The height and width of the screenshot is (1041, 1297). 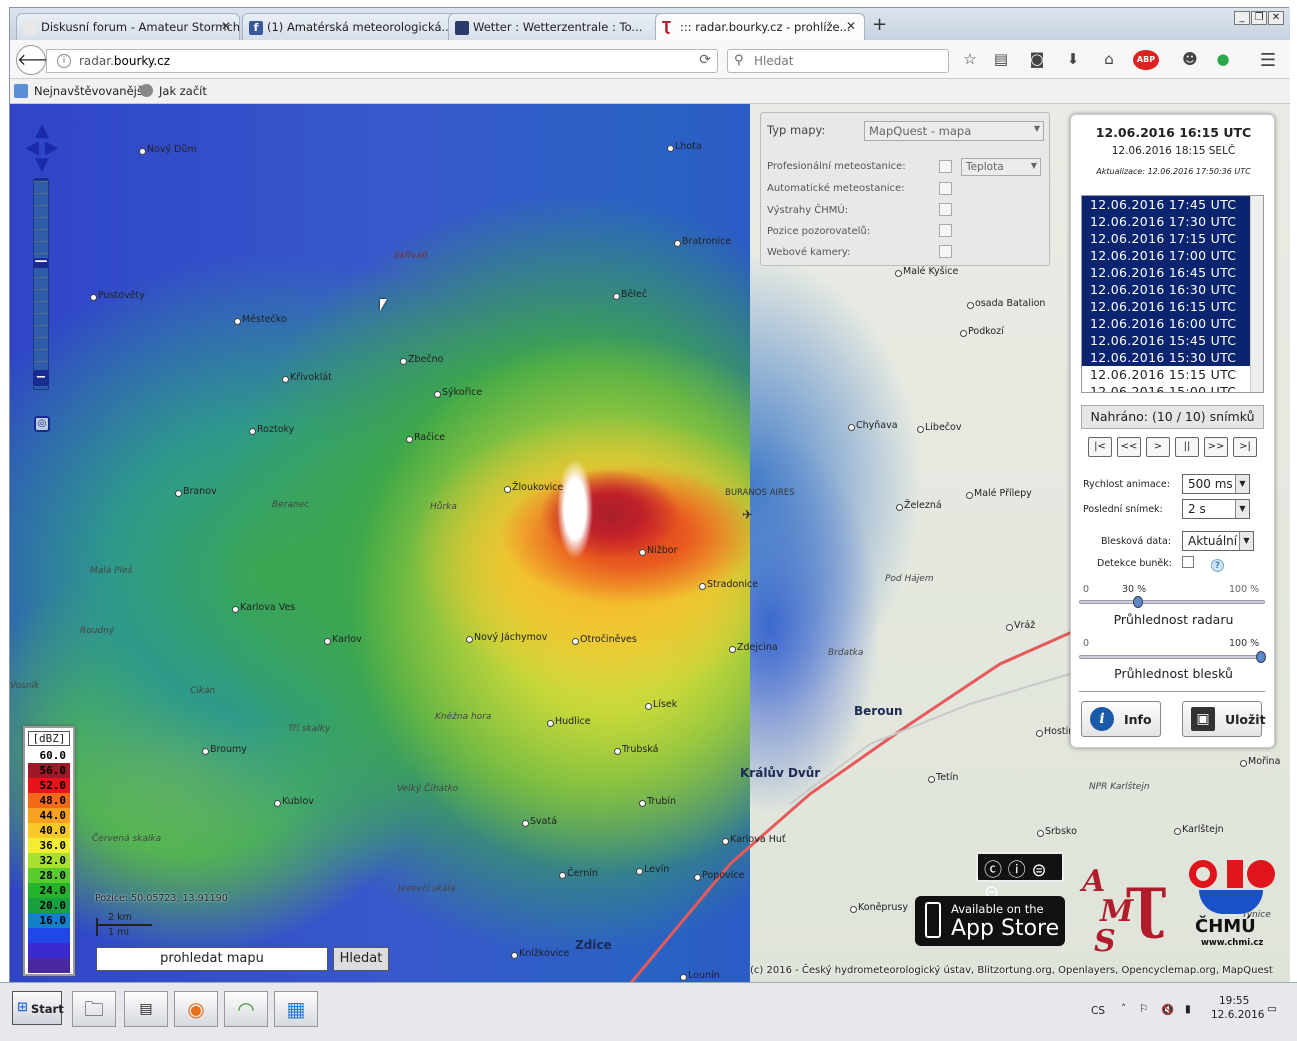 What do you see at coordinates (879, 24) in the screenshot?
I see `new-tab-button: +` at bounding box center [879, 24].